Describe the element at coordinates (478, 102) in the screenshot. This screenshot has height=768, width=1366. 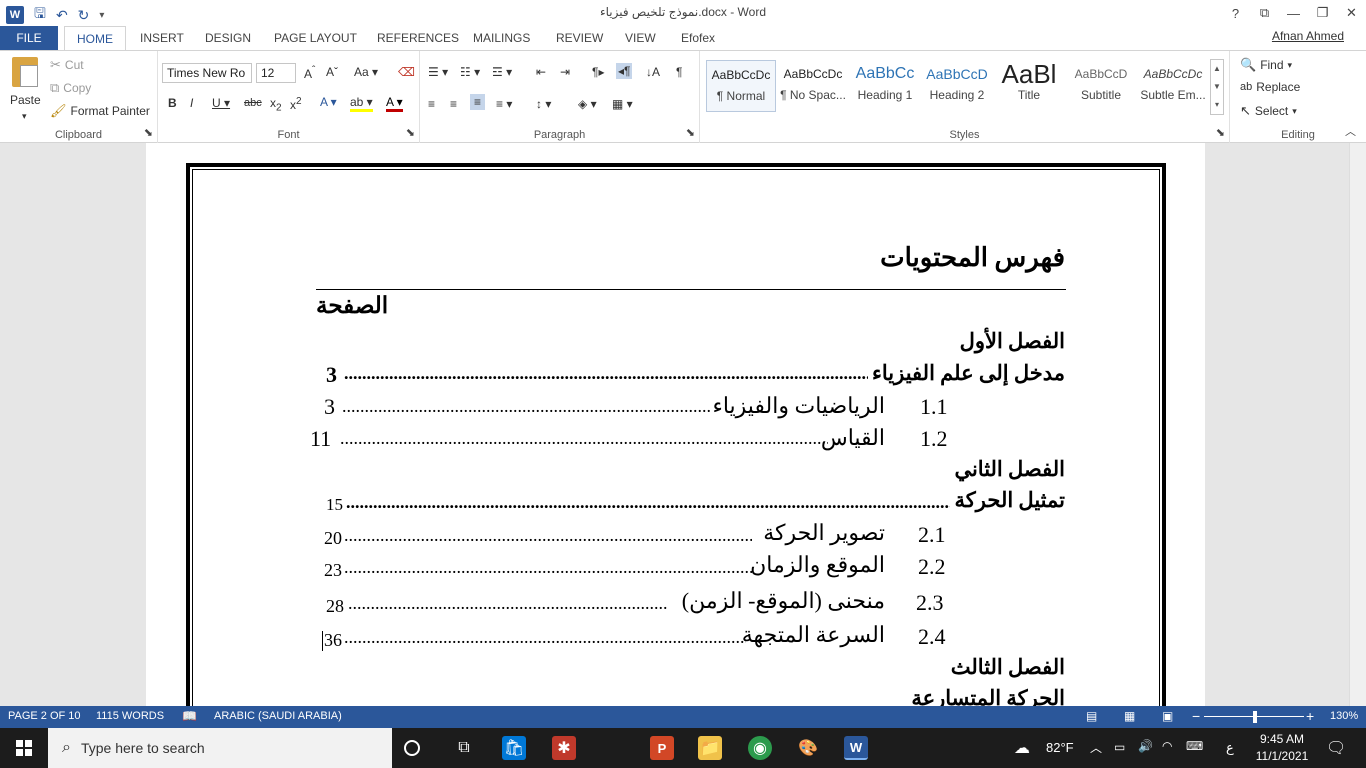
I see `align-right-icon: ≡` at that location.